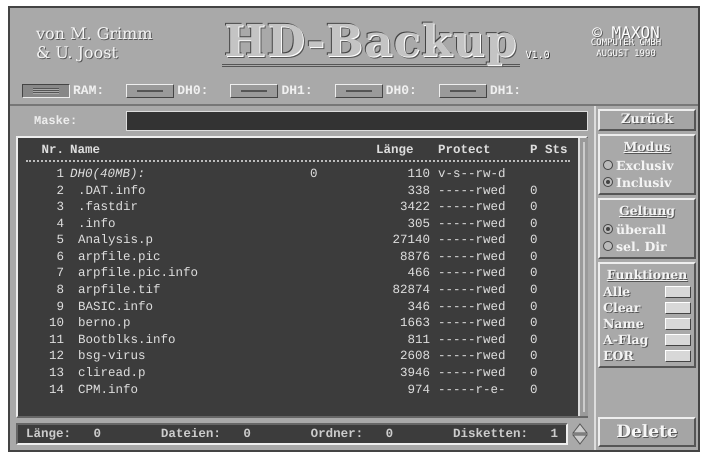  I want to click on file-row: 10 berno.p 1663 -----rwed 0, so click(298, 323).